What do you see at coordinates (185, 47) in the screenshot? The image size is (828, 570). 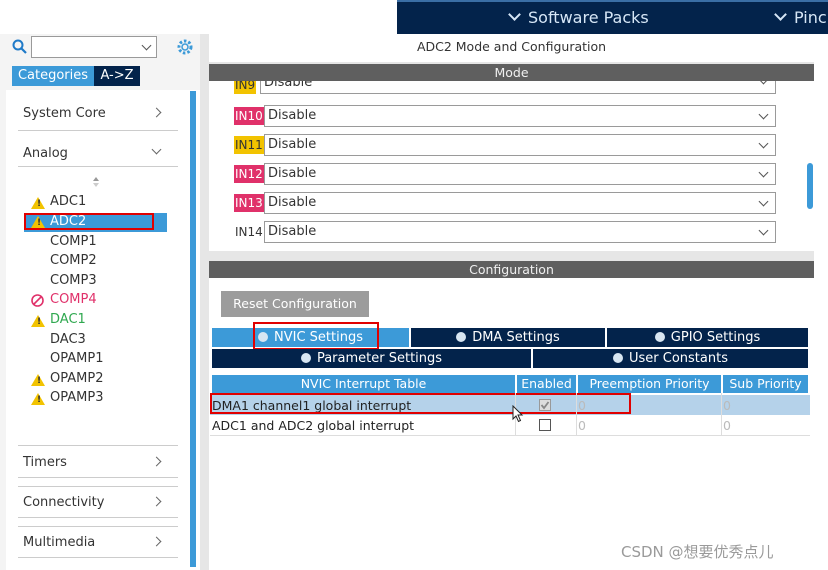 I see `gear-icon` at bounding box center [185, 47].